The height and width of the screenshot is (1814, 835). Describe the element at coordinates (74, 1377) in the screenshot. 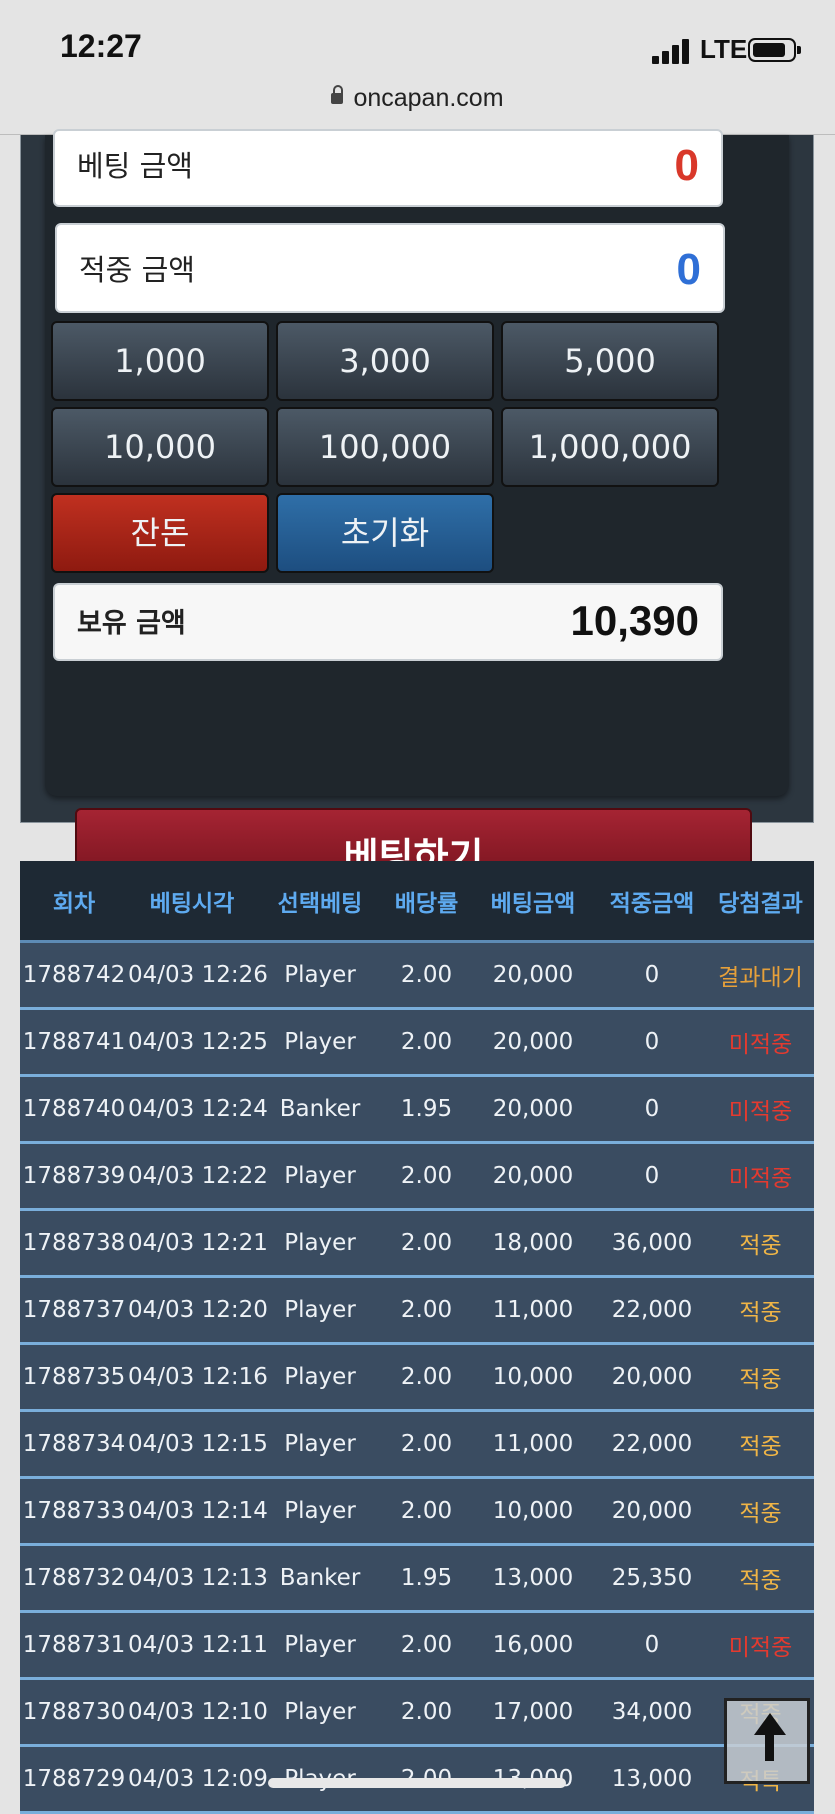

I see `cell-round: 1788735` at that location.